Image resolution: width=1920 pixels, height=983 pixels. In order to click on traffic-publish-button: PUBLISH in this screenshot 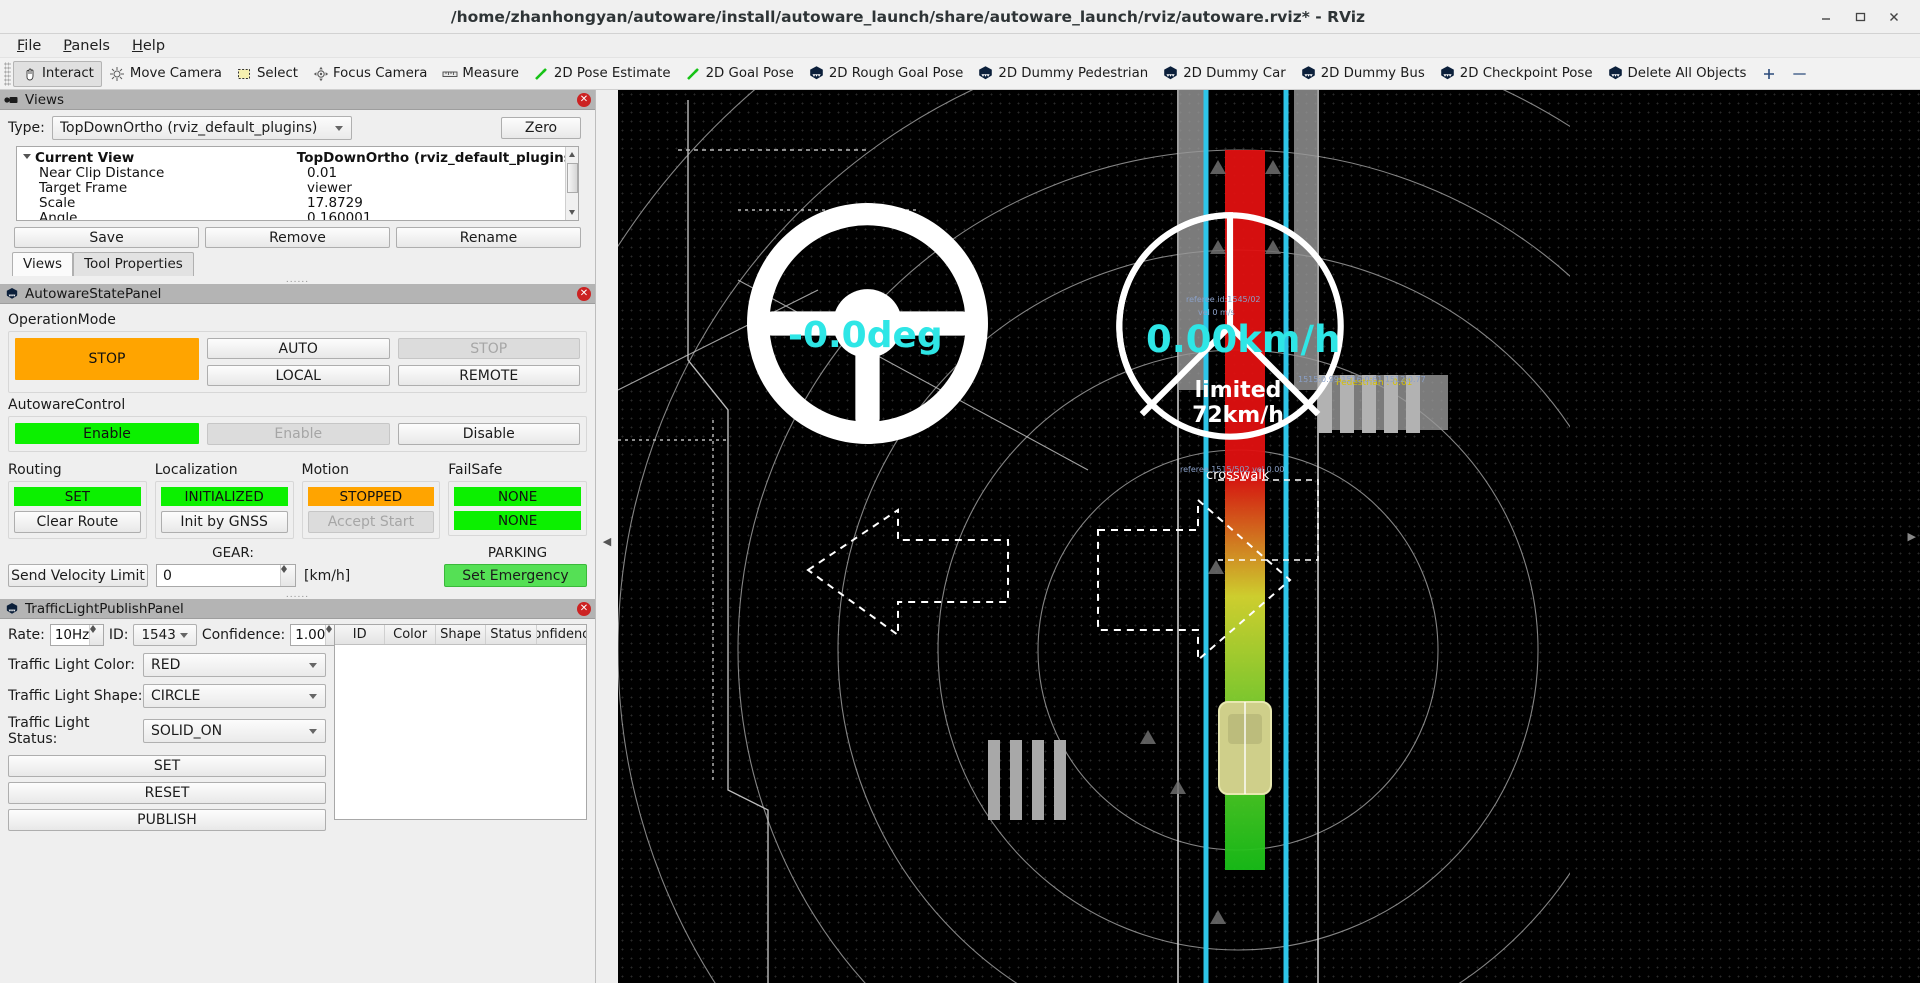, I will do `click(167, 820)`.